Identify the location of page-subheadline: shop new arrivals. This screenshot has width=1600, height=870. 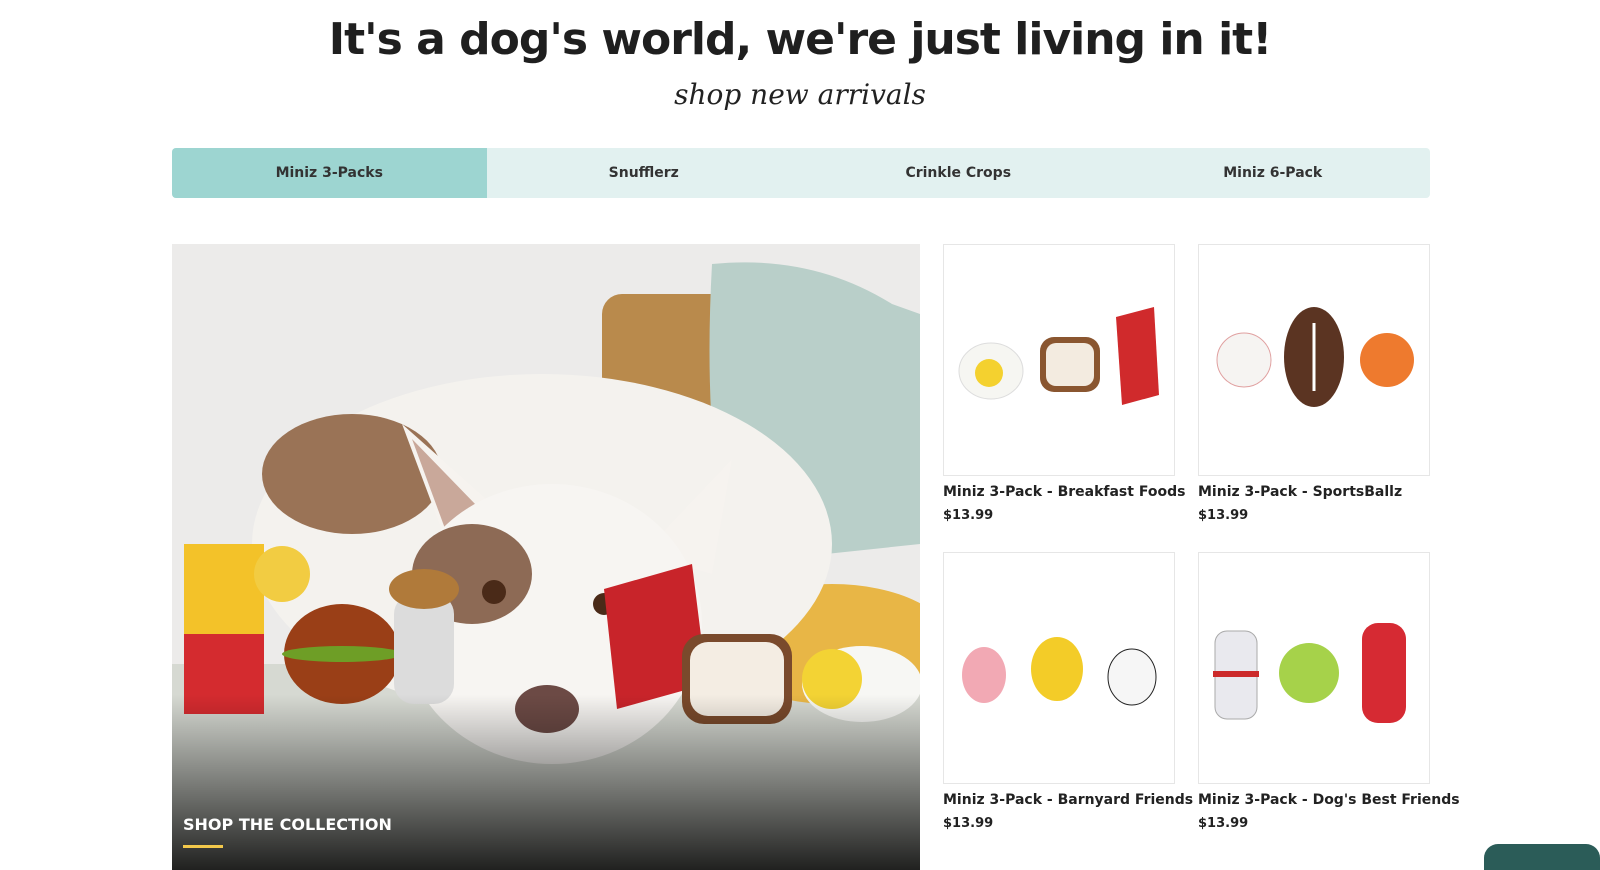
(800, 94).